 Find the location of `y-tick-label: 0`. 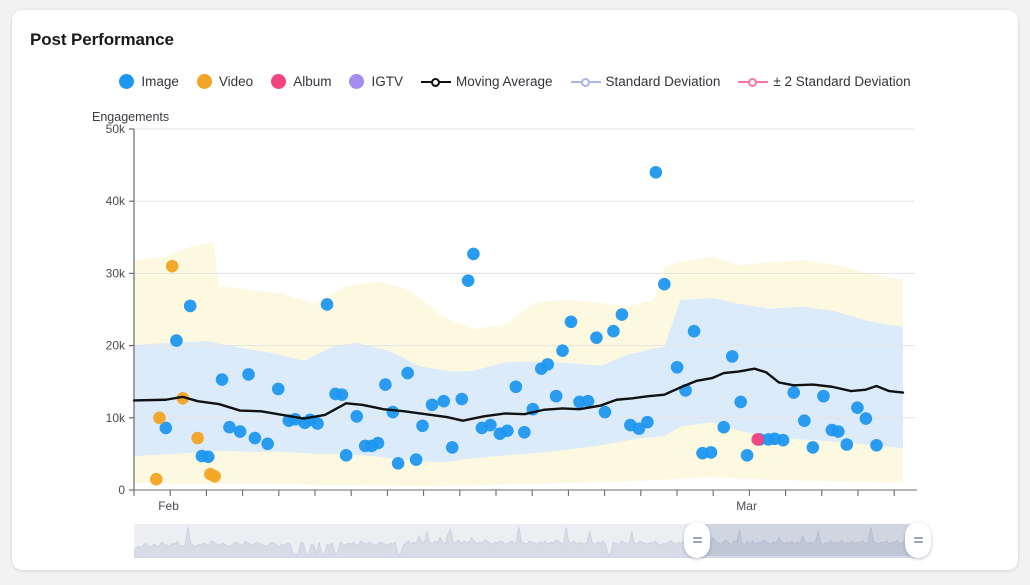

y-tick-label: 0 is located at coordinates (121, 490).